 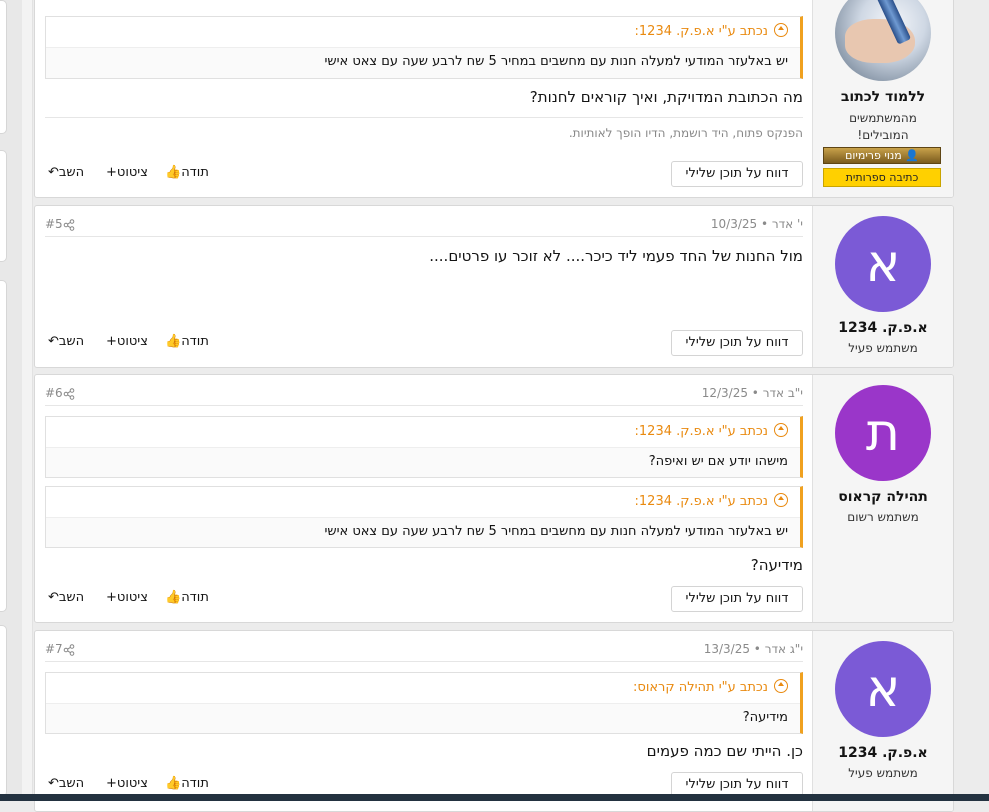 What do you see at coordinates (494, 797) in the screenshot?
I see `bottom-bar` at bounding box center [494, 797].